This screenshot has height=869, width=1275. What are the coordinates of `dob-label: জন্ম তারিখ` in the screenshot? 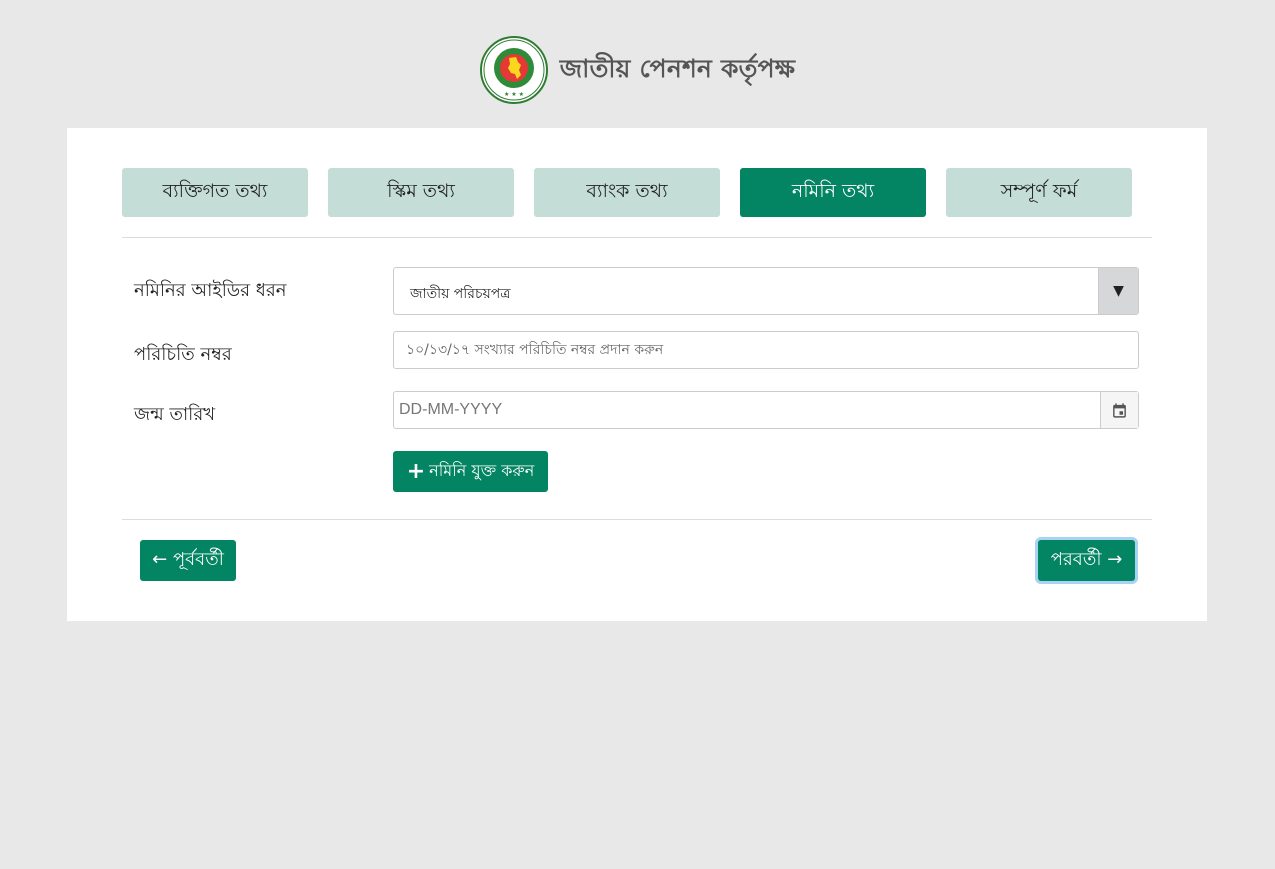 It's located at (175, 414).